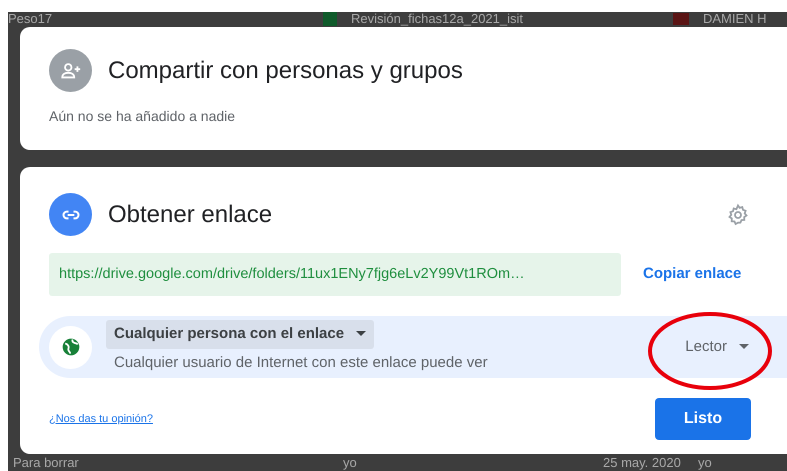 This screenshot has width=787, height=471. What do you see at coordinates (735, 19) in the screenshot?
I see `file-name: DAMIEN H` at bounding box center [735, 19].